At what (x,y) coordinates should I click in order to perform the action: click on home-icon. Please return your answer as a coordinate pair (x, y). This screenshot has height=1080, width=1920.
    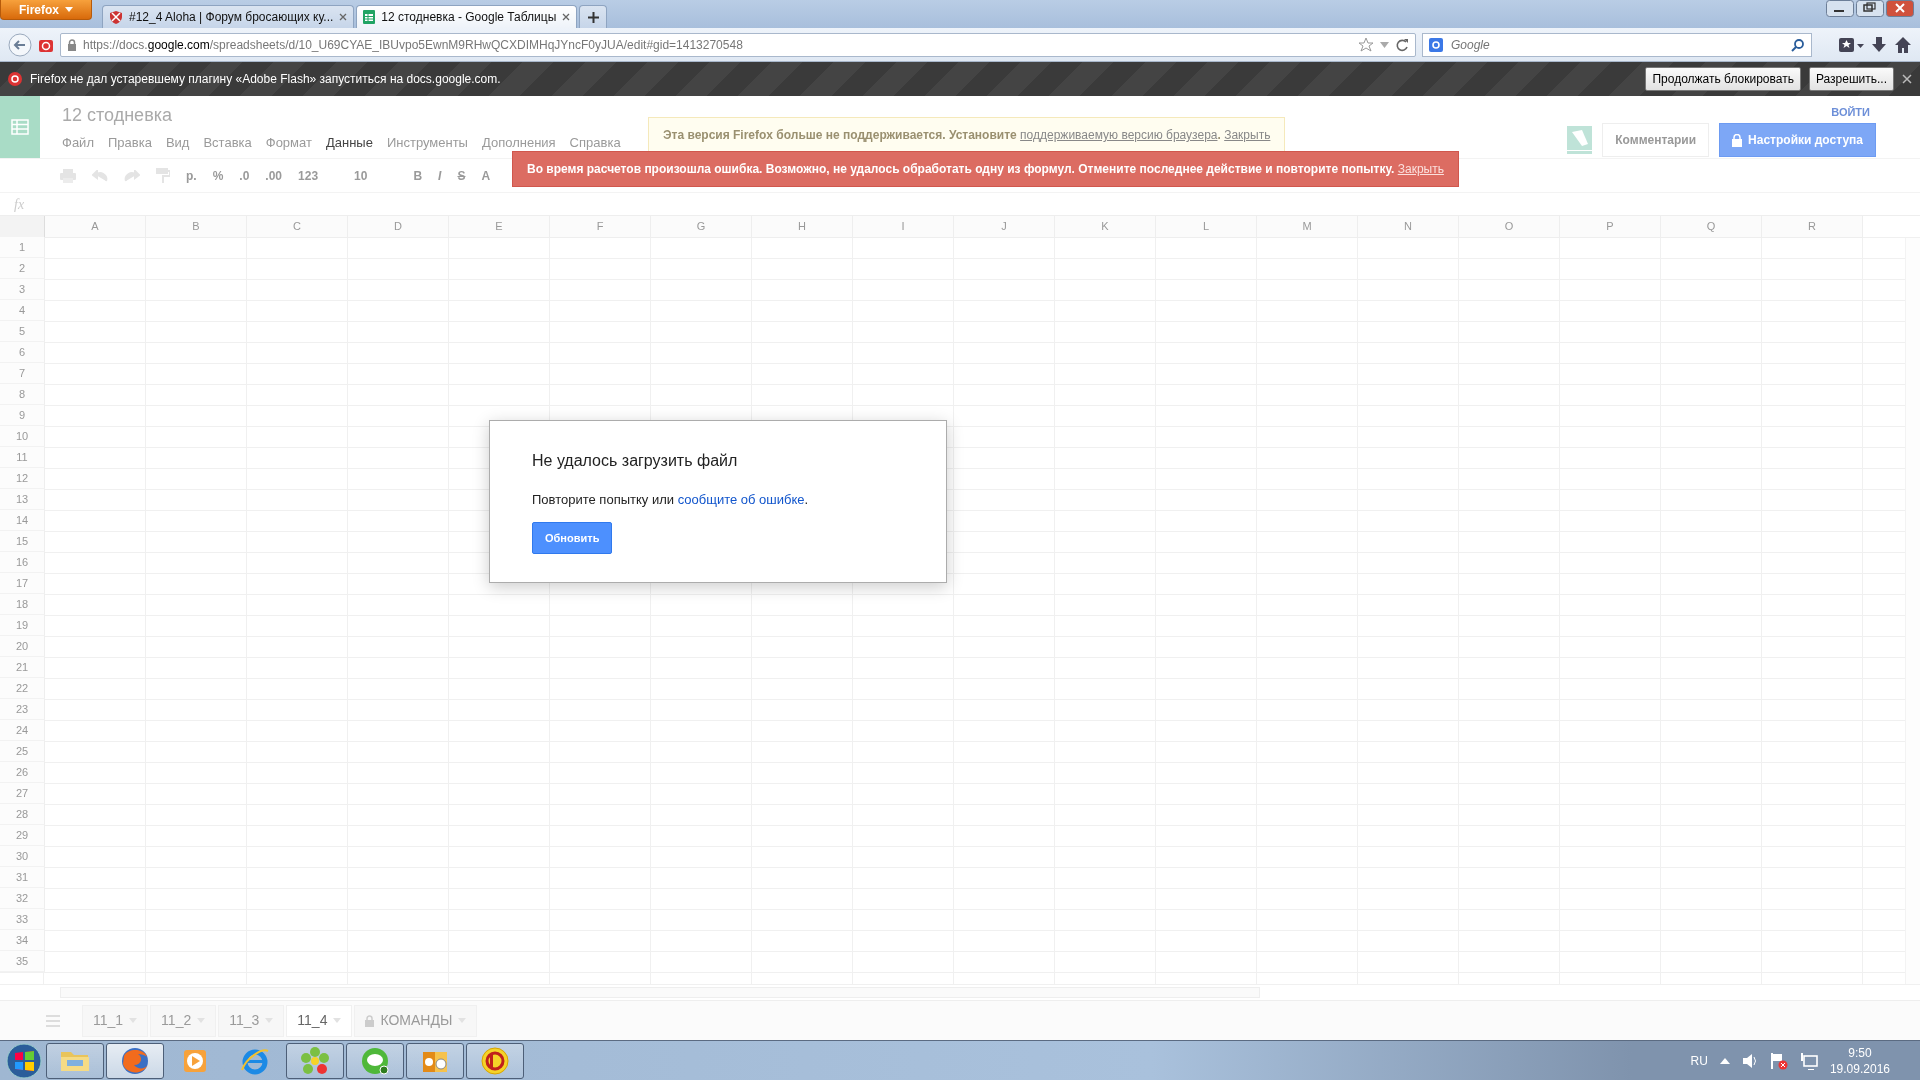
    Looking at the image, I should click on (1903, 44).